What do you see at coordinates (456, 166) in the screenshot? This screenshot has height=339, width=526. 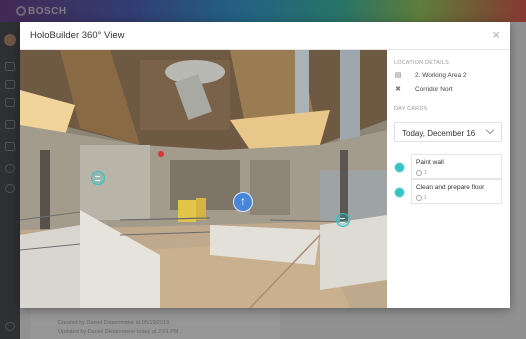 I see `day-card: Paint wall 1` at bounding box center [456, 166].